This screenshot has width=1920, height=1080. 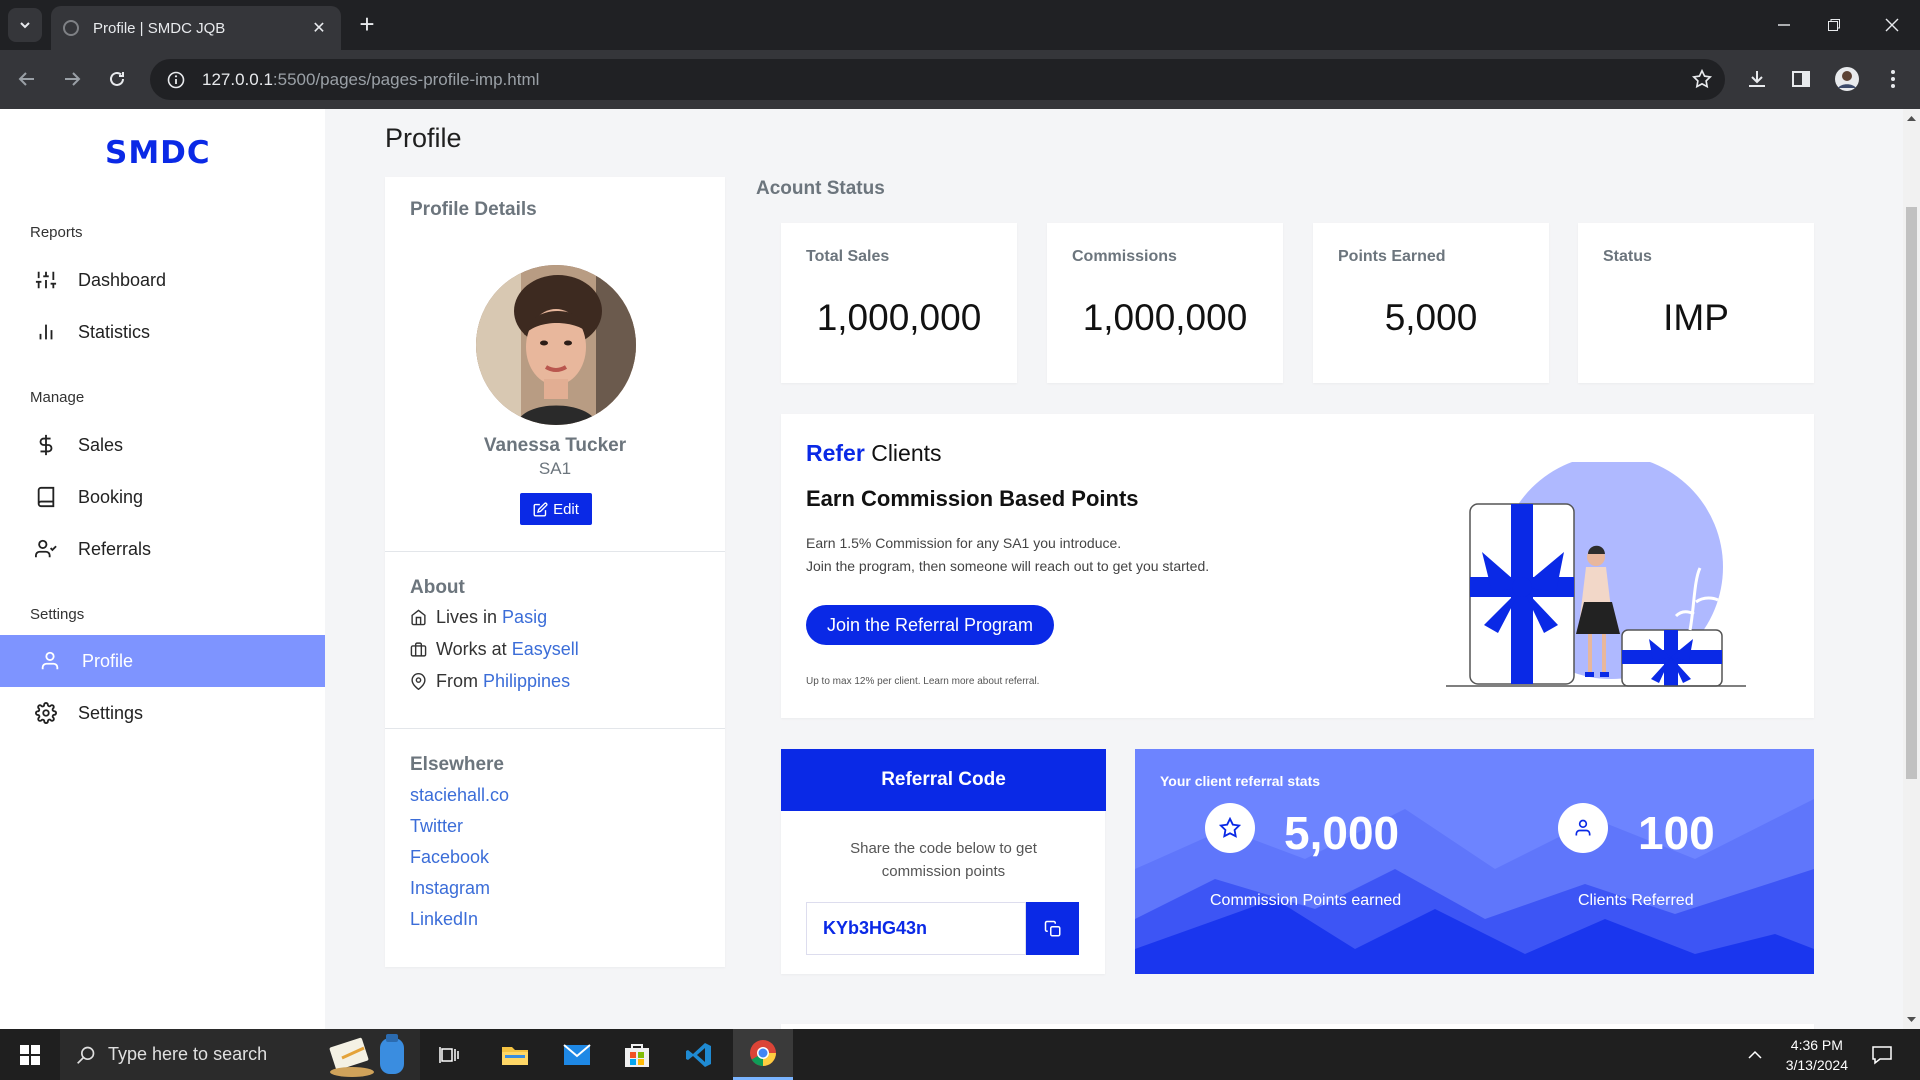 I want to click on close-tab-icon: ✕, so click(x=319, y=28).